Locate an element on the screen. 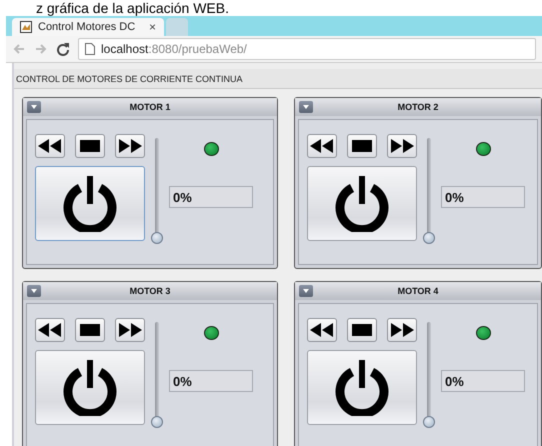 The width and height of the screenshot is (542, 446). panel-title: MOTOR 3 is located at coordinates (150, 291).